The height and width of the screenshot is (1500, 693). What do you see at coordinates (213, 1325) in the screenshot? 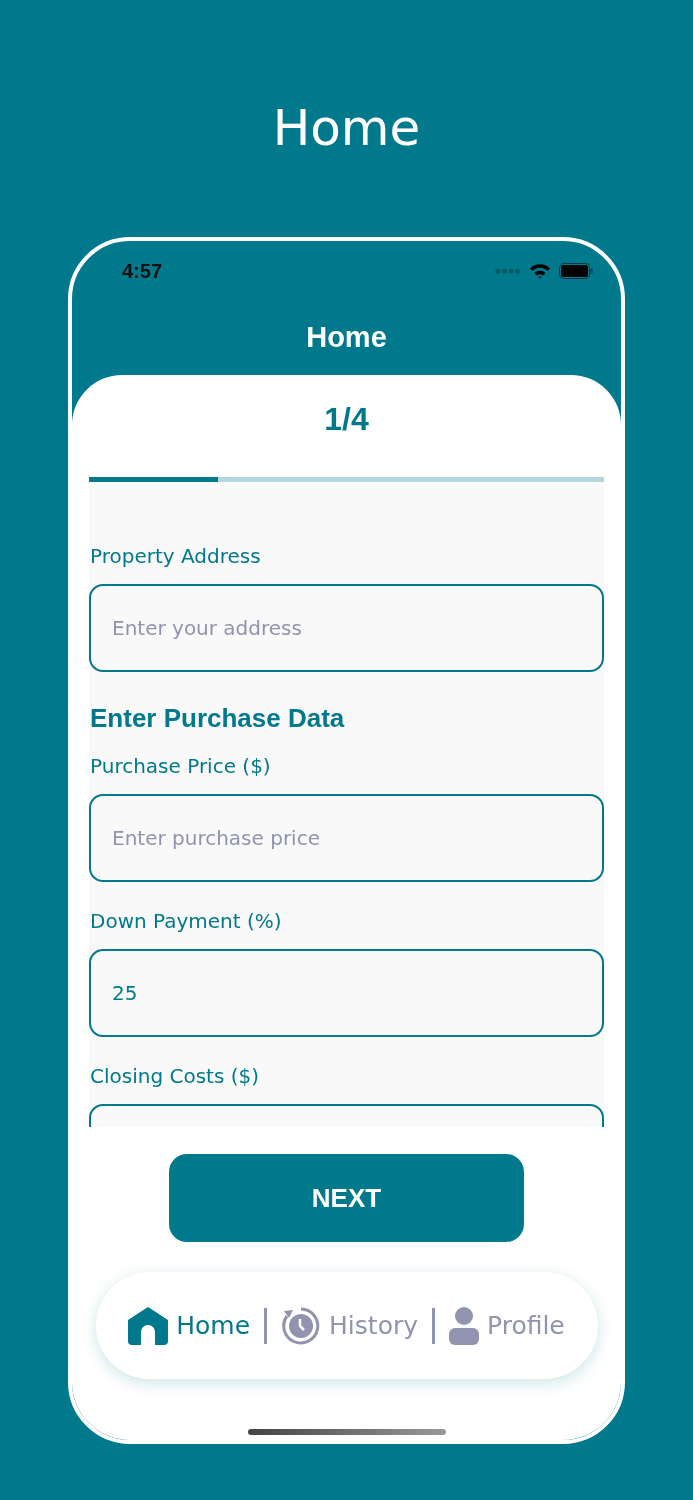
I see `tab-label: Home` at bounding box center [213, 1325].